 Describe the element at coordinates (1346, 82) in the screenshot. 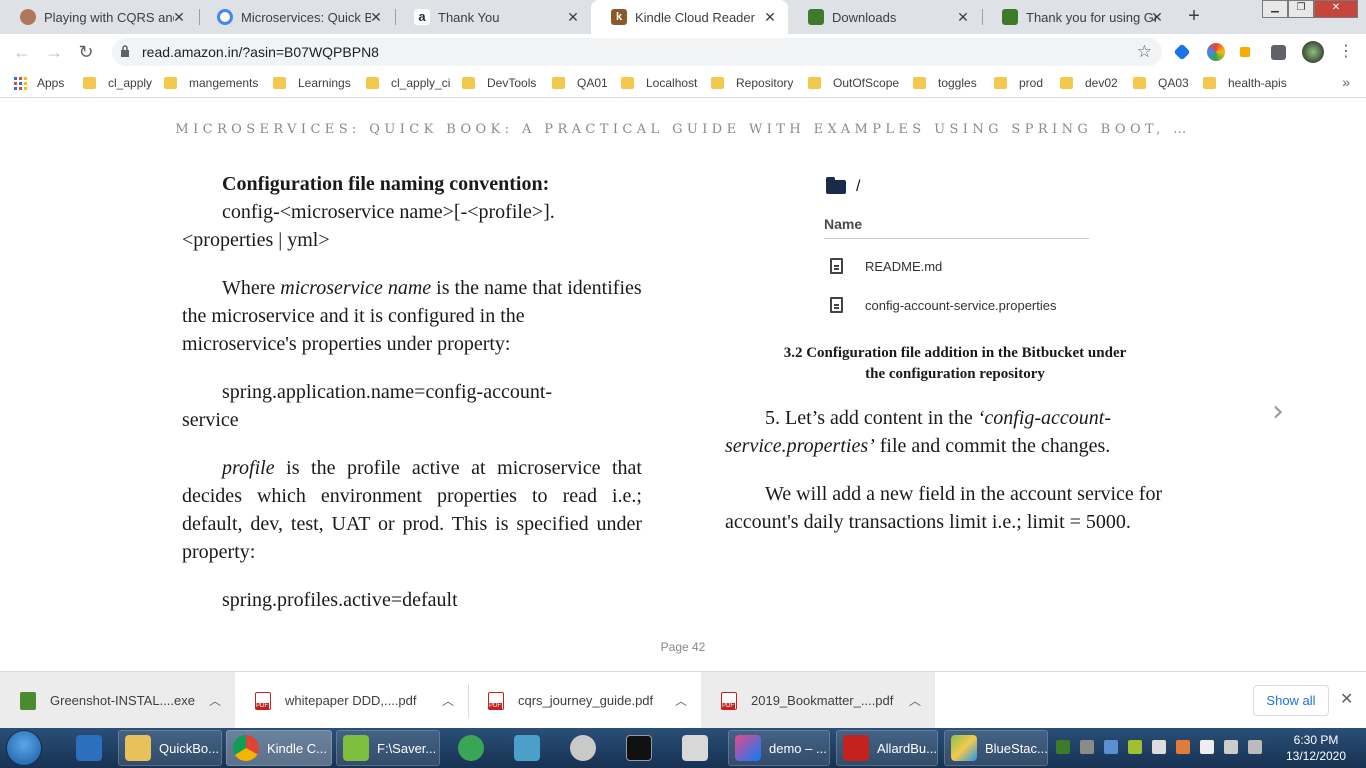

I see `more-bookmarks-icon: »` at that location.